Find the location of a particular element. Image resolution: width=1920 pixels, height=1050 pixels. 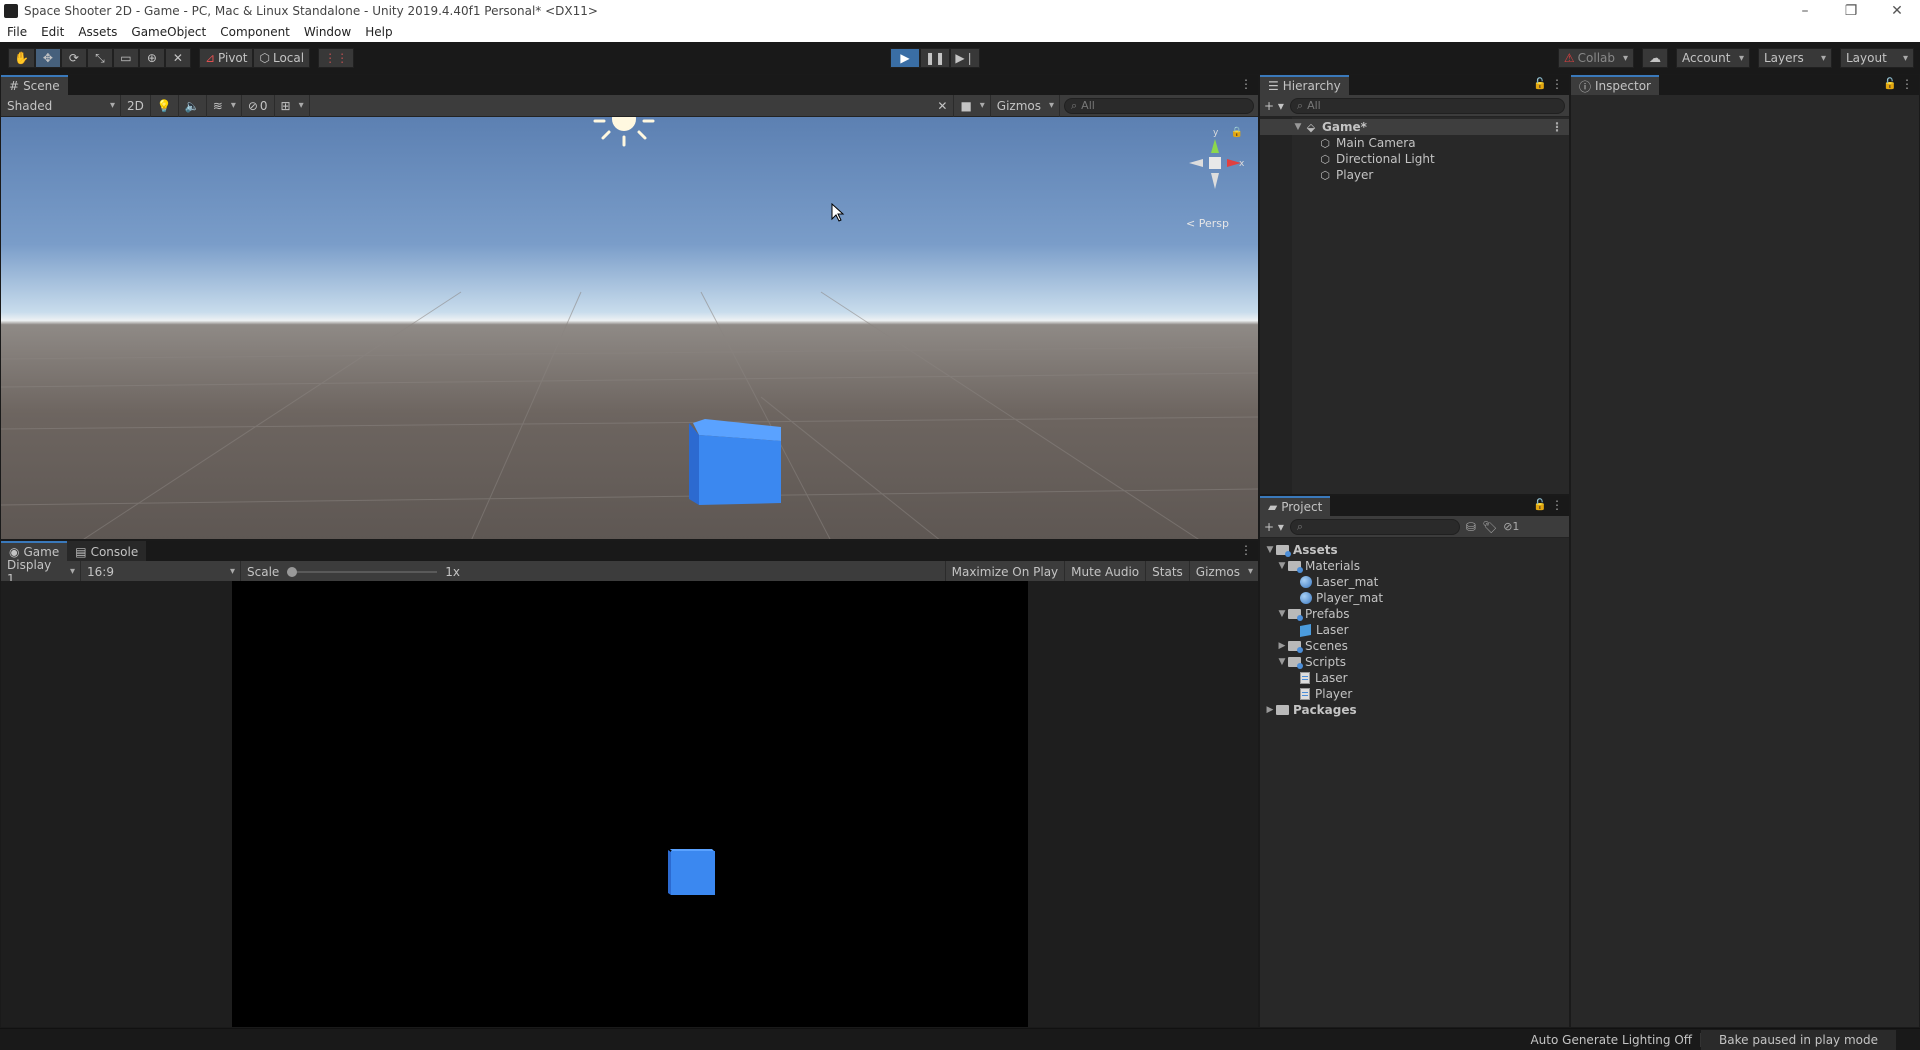

scale-tool-icon: ⤡ is located at coordinates (99, 58).